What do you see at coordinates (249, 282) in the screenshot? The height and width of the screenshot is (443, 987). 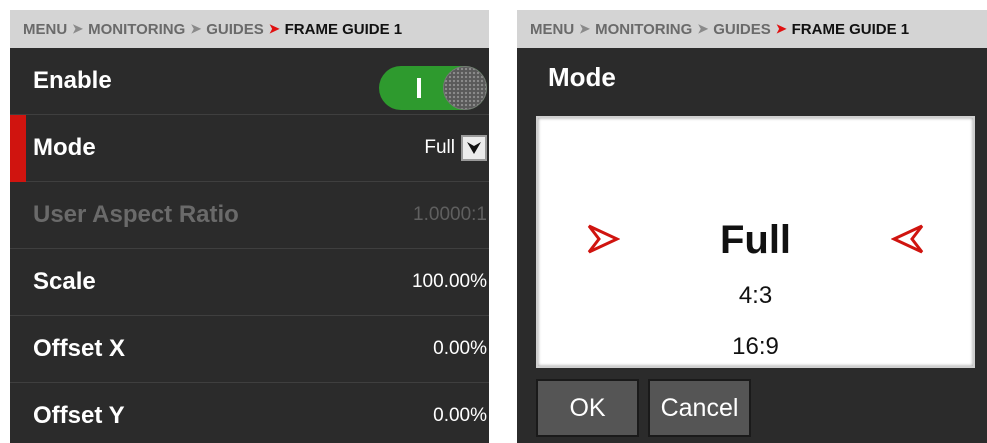 I see `scale-row: Scale 100.00%` at bounding box center [249, 282].